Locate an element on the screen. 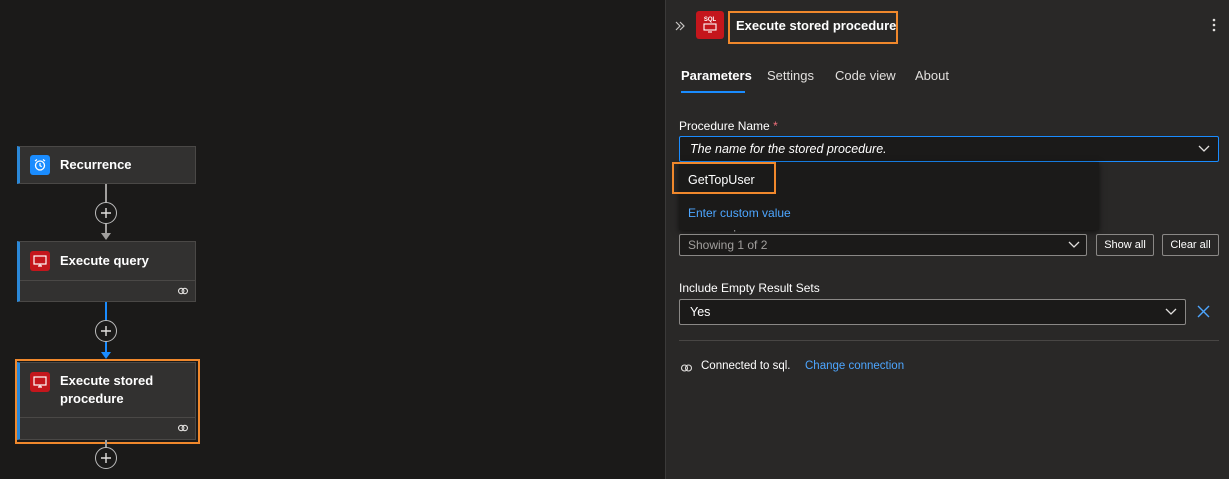 The width and height of the screenshot is (1229, 479). connection-link-icon is located at coordinates (686, 370).